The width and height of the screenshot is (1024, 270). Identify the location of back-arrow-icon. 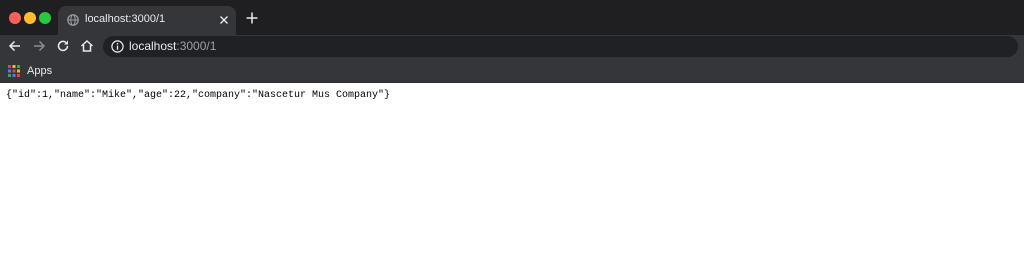
(15, 46).